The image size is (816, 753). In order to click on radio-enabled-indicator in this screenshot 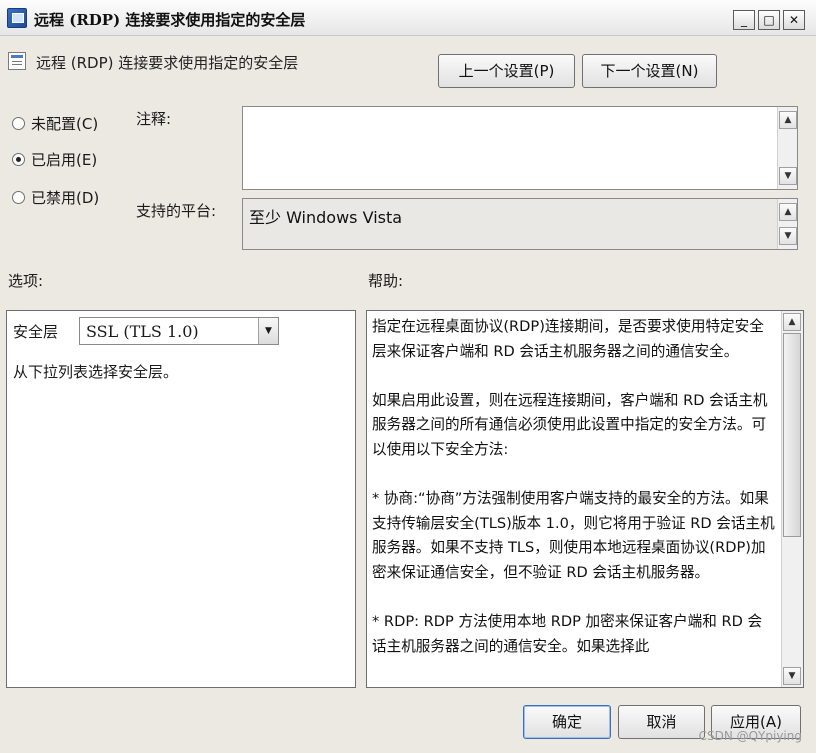, I will do `click(18, 159)`.